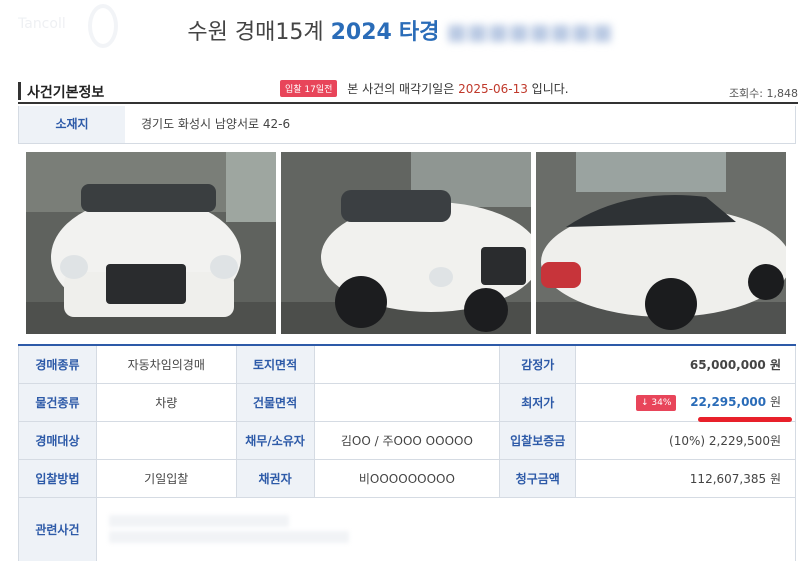  What do you see at coordinates (656, 403) in the screenshot?
I see `discount-badge: ↓ 34%` at bounding box center [656, 403].